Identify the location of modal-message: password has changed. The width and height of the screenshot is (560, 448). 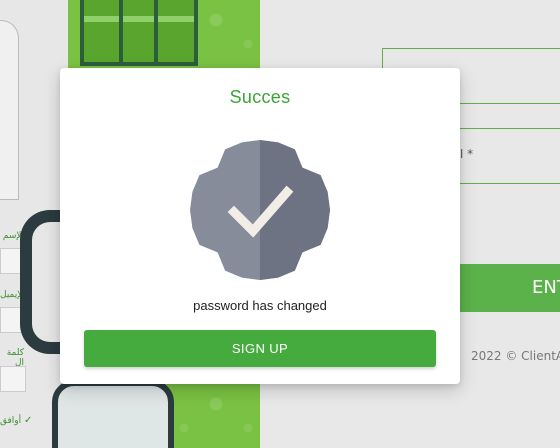
(260, 305).